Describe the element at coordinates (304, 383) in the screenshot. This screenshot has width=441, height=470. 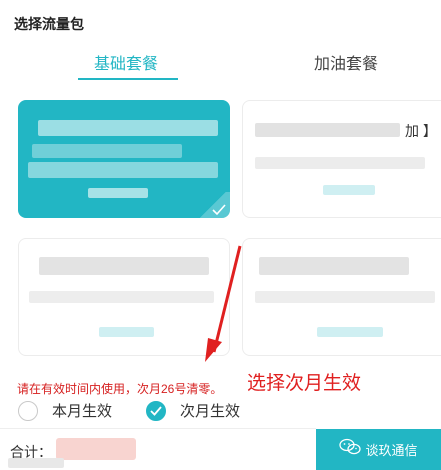
I see `annotation-label: 选择次月生效` at that location.